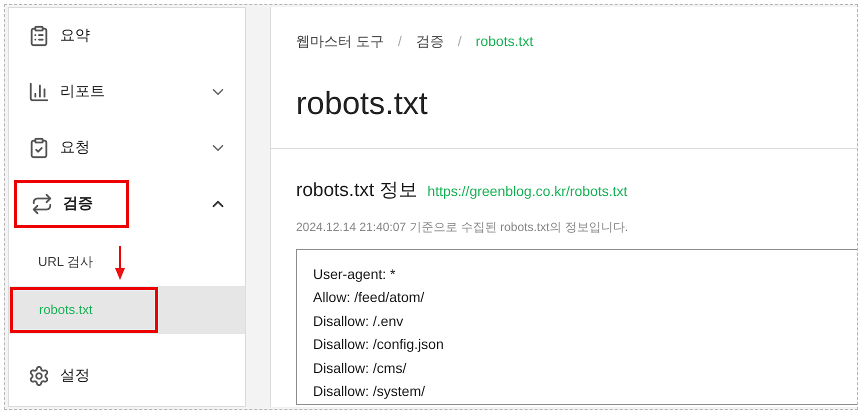 This screenshot has width=862, height=414. Describe the element at coordinates (369, 297) in the screenshot. I see `robots-line: Allow: /feed/atom/` at that location.